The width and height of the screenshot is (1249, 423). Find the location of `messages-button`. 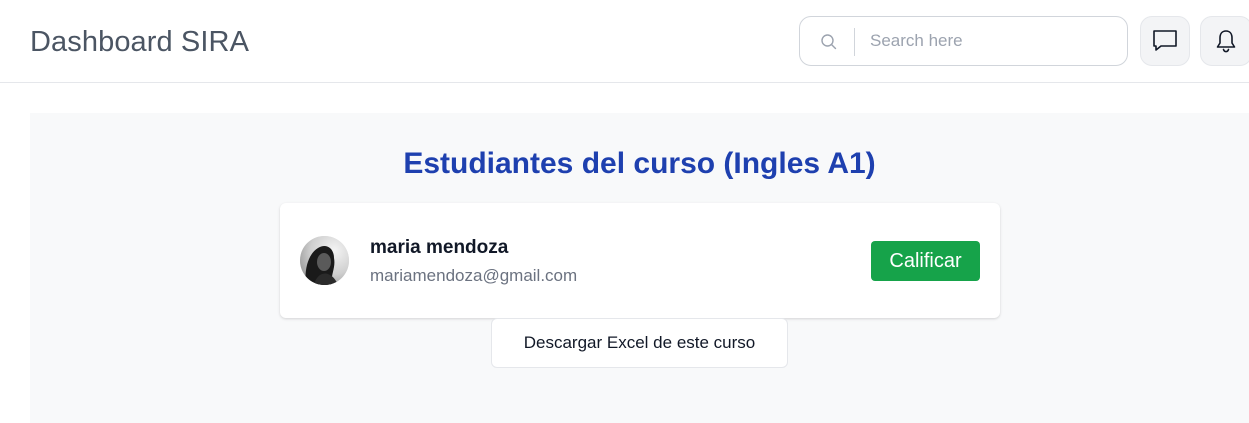

messages-button is located at coordinates (1165, 41).